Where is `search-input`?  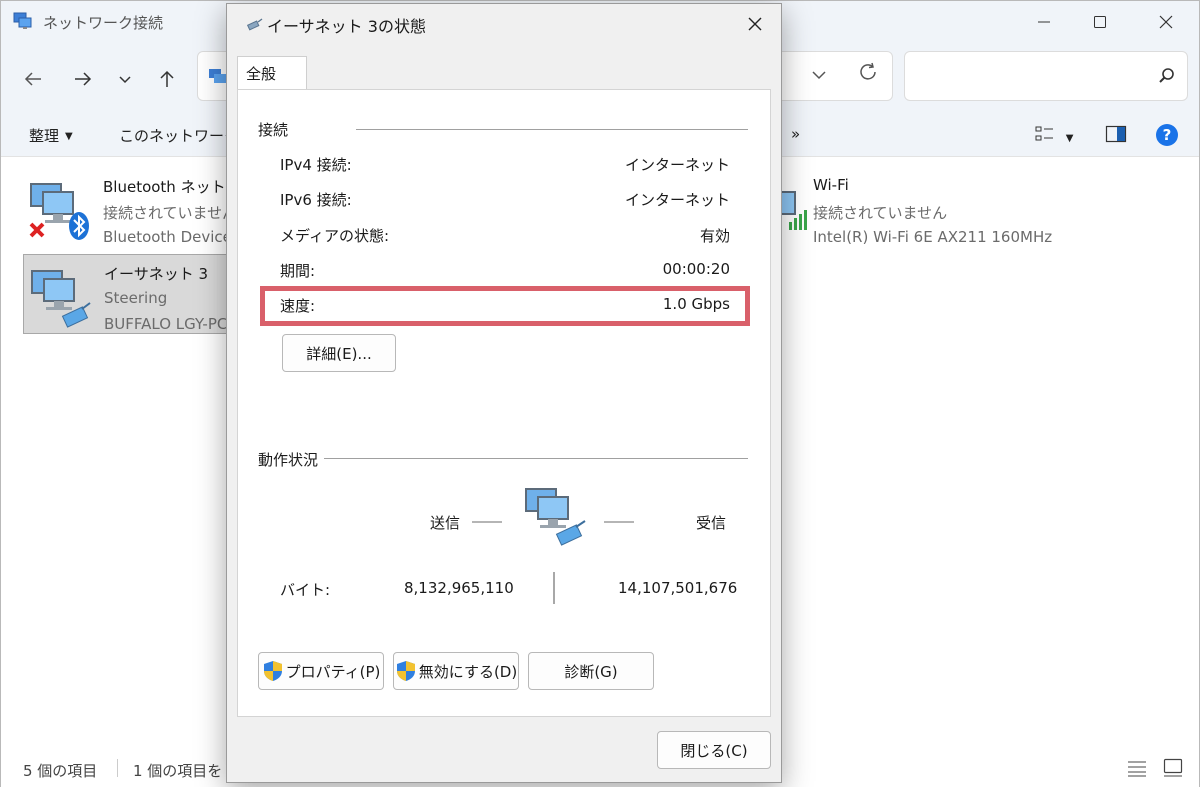
search-input is located at coordinates (1046, 76).